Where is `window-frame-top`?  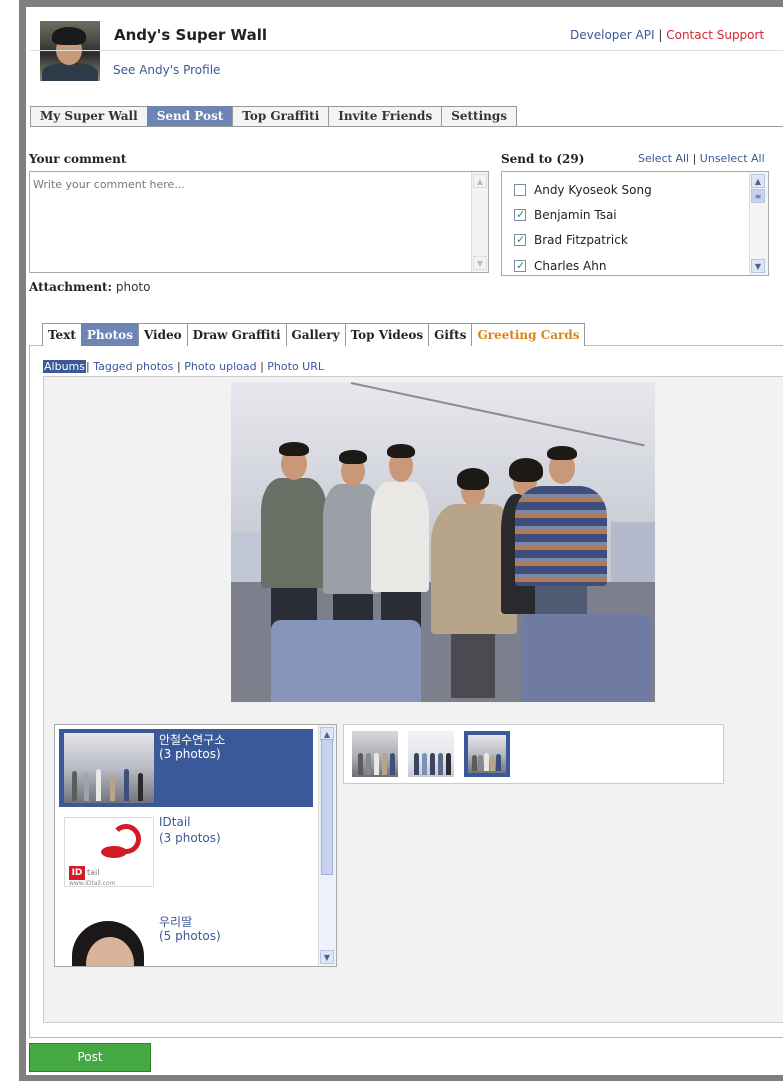 window-frame-top is located at coordinates (401, 3).